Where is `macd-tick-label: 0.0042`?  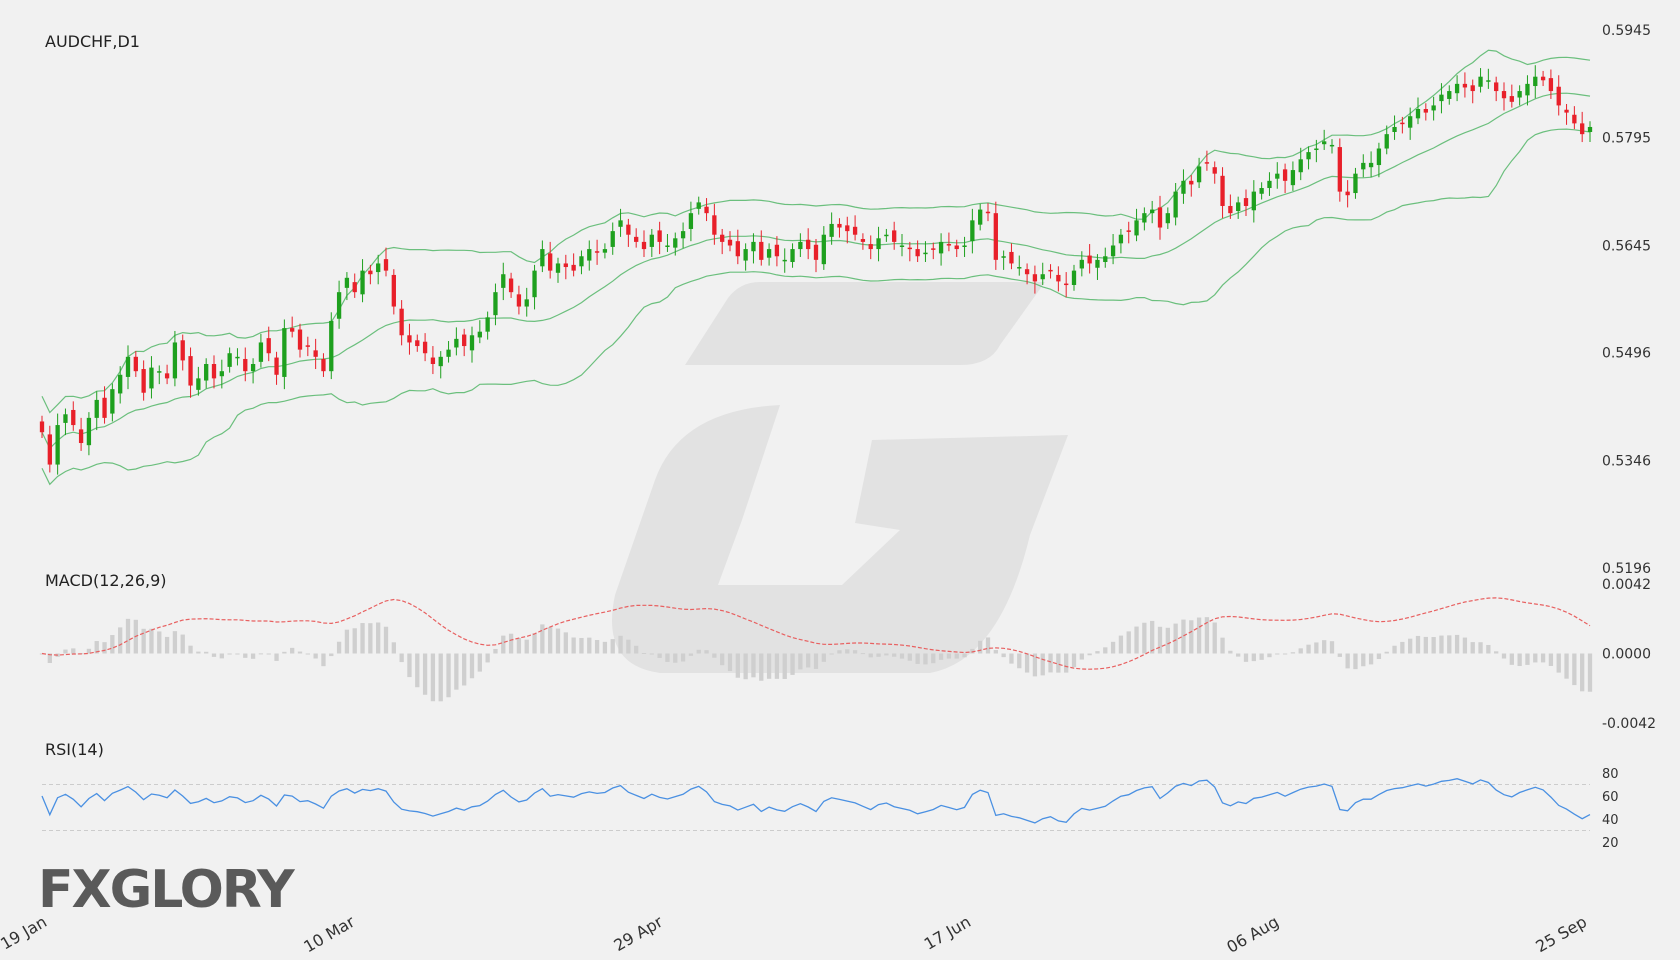
macd-tick-label: 0.0042 is located at coordinates (1626, 585).